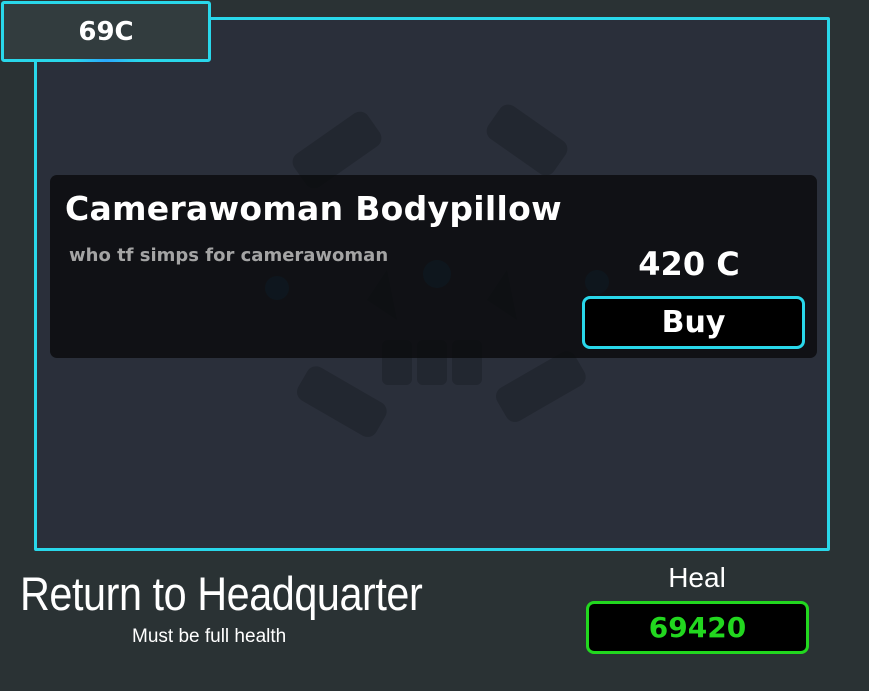 The image size is (869, 691). I want to click on return-to-headquarter-button: Return to Headquarter, so click(221, 593).